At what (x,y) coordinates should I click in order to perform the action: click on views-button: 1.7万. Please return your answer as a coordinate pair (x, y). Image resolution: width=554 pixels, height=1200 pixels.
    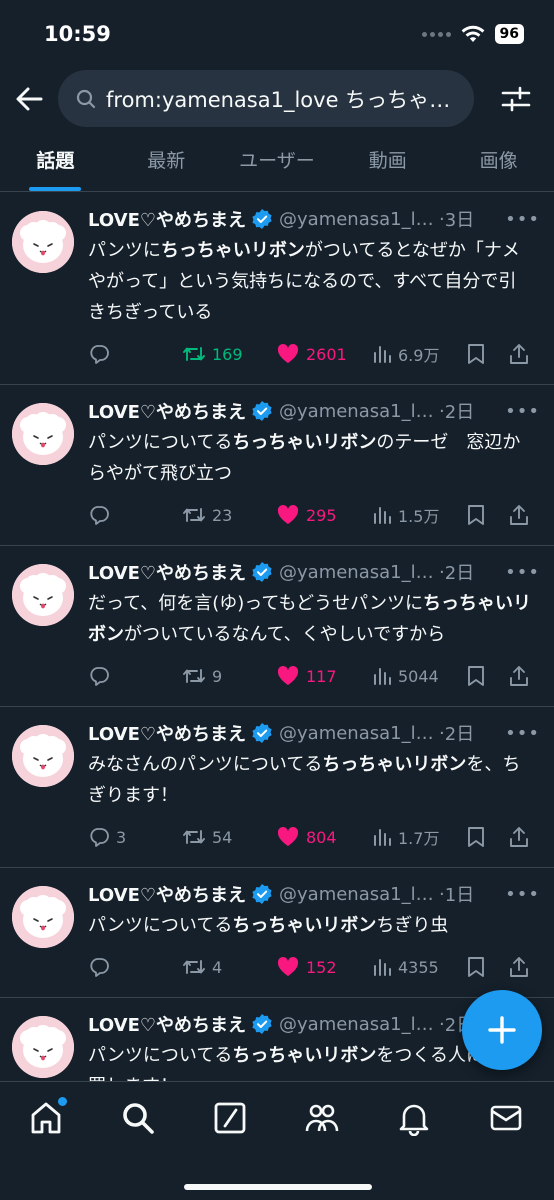
    Looking at the image, I should click on (419, 837).